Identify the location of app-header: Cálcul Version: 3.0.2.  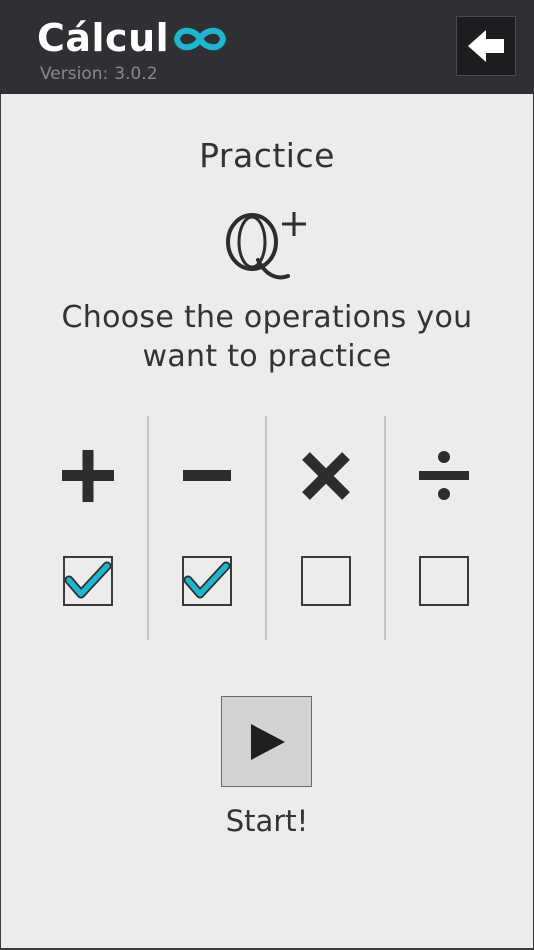
(267, 47).